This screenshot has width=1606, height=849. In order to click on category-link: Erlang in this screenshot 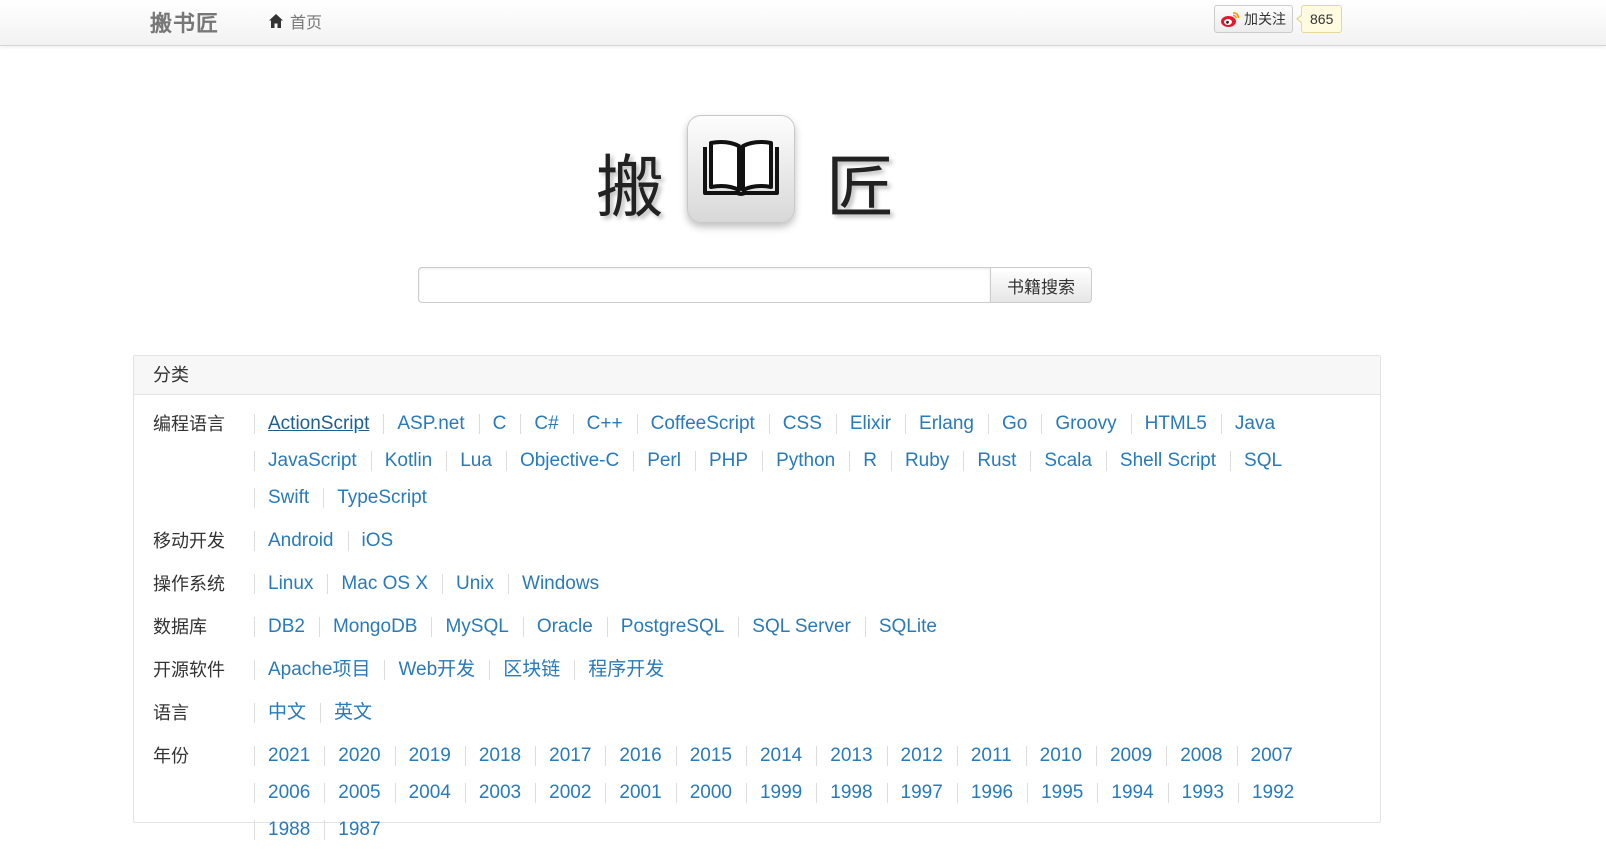, I will do `click(946, 424)`.